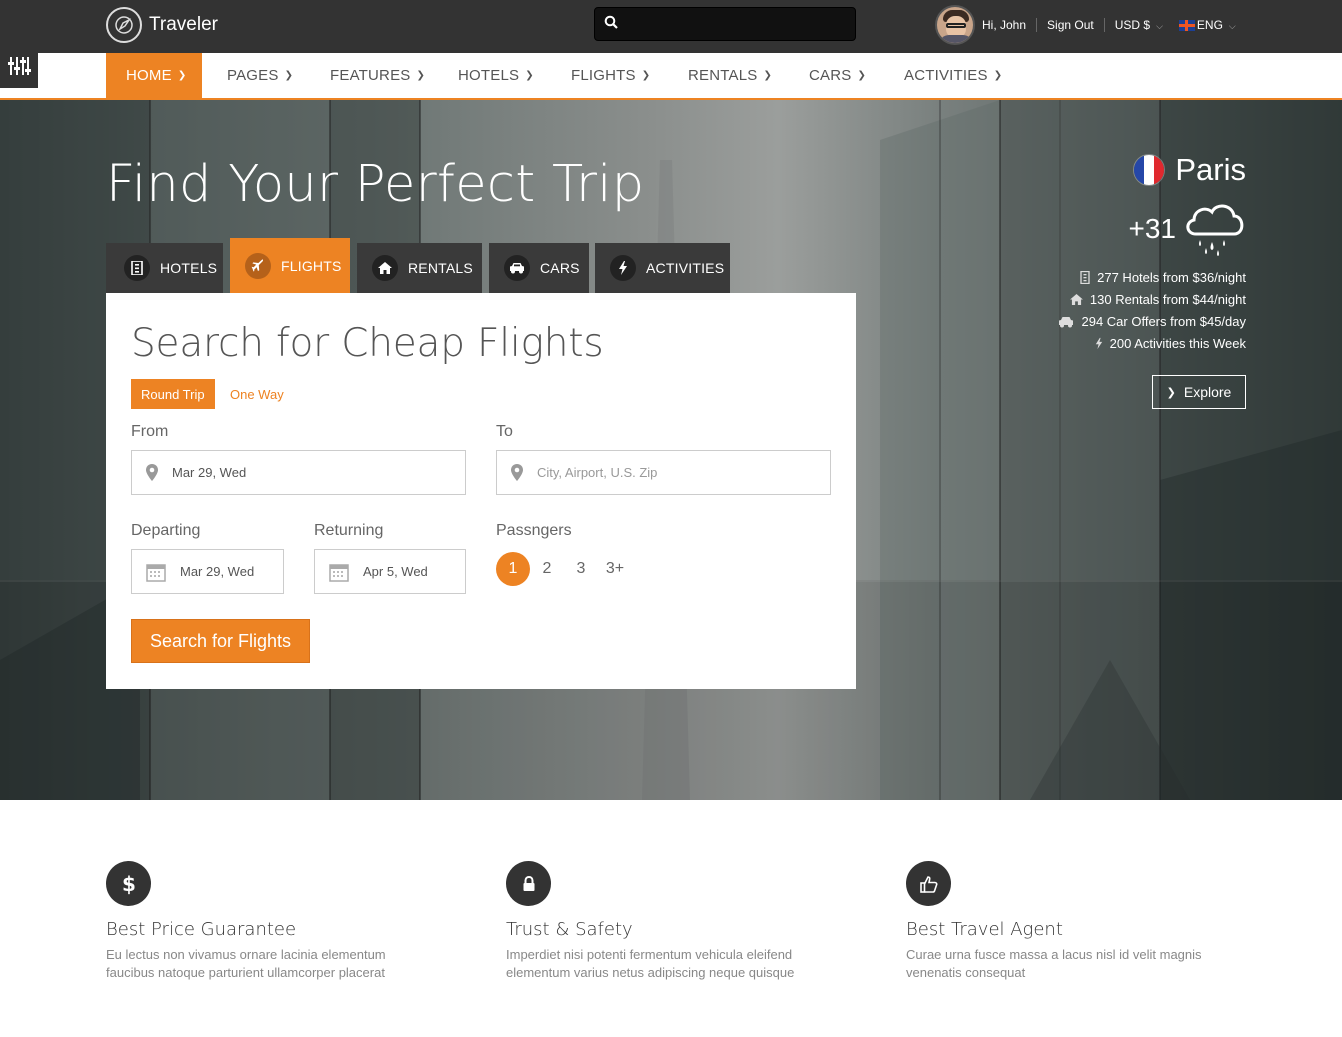 Image resolution: width=1342 pixels, height=1037 pixels. Describe the element at coordinates (298, 472) in the screenshot. I see `from-field: Mar 29, Wed` at that location.